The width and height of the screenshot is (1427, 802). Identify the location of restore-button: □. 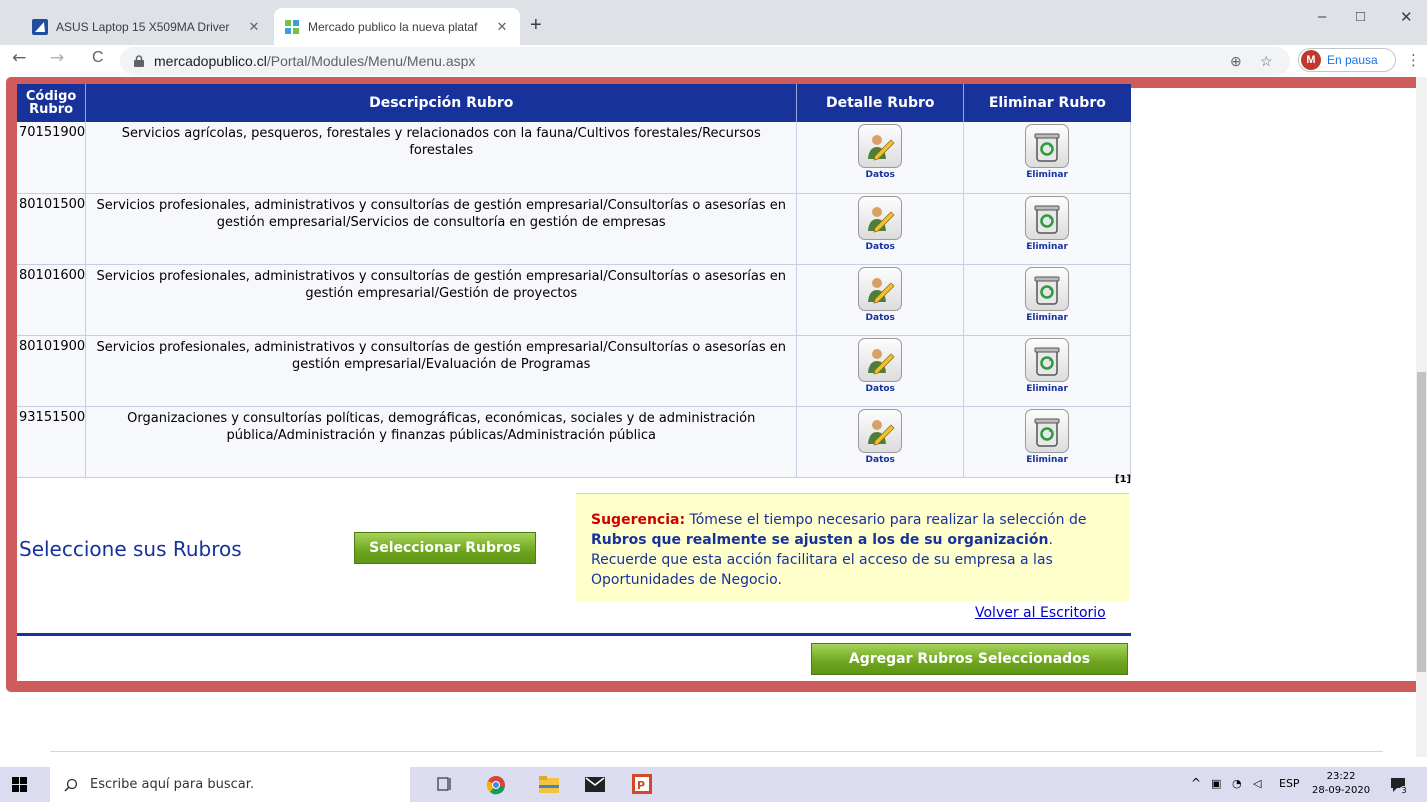
(1360, 16).